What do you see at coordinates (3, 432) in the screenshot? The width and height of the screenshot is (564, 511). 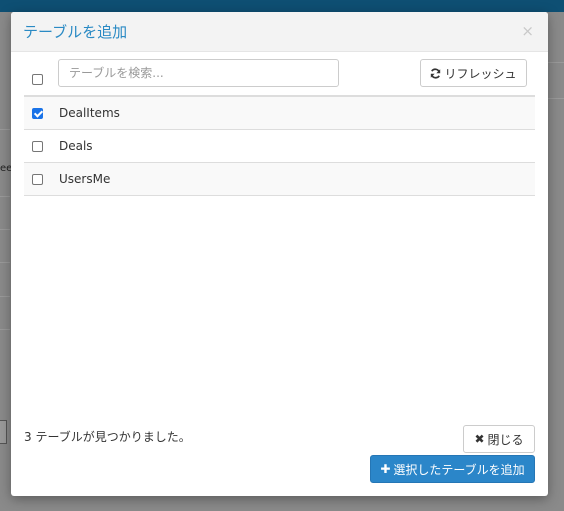 I see `background-input-edge` at bounding box center [3, 432].